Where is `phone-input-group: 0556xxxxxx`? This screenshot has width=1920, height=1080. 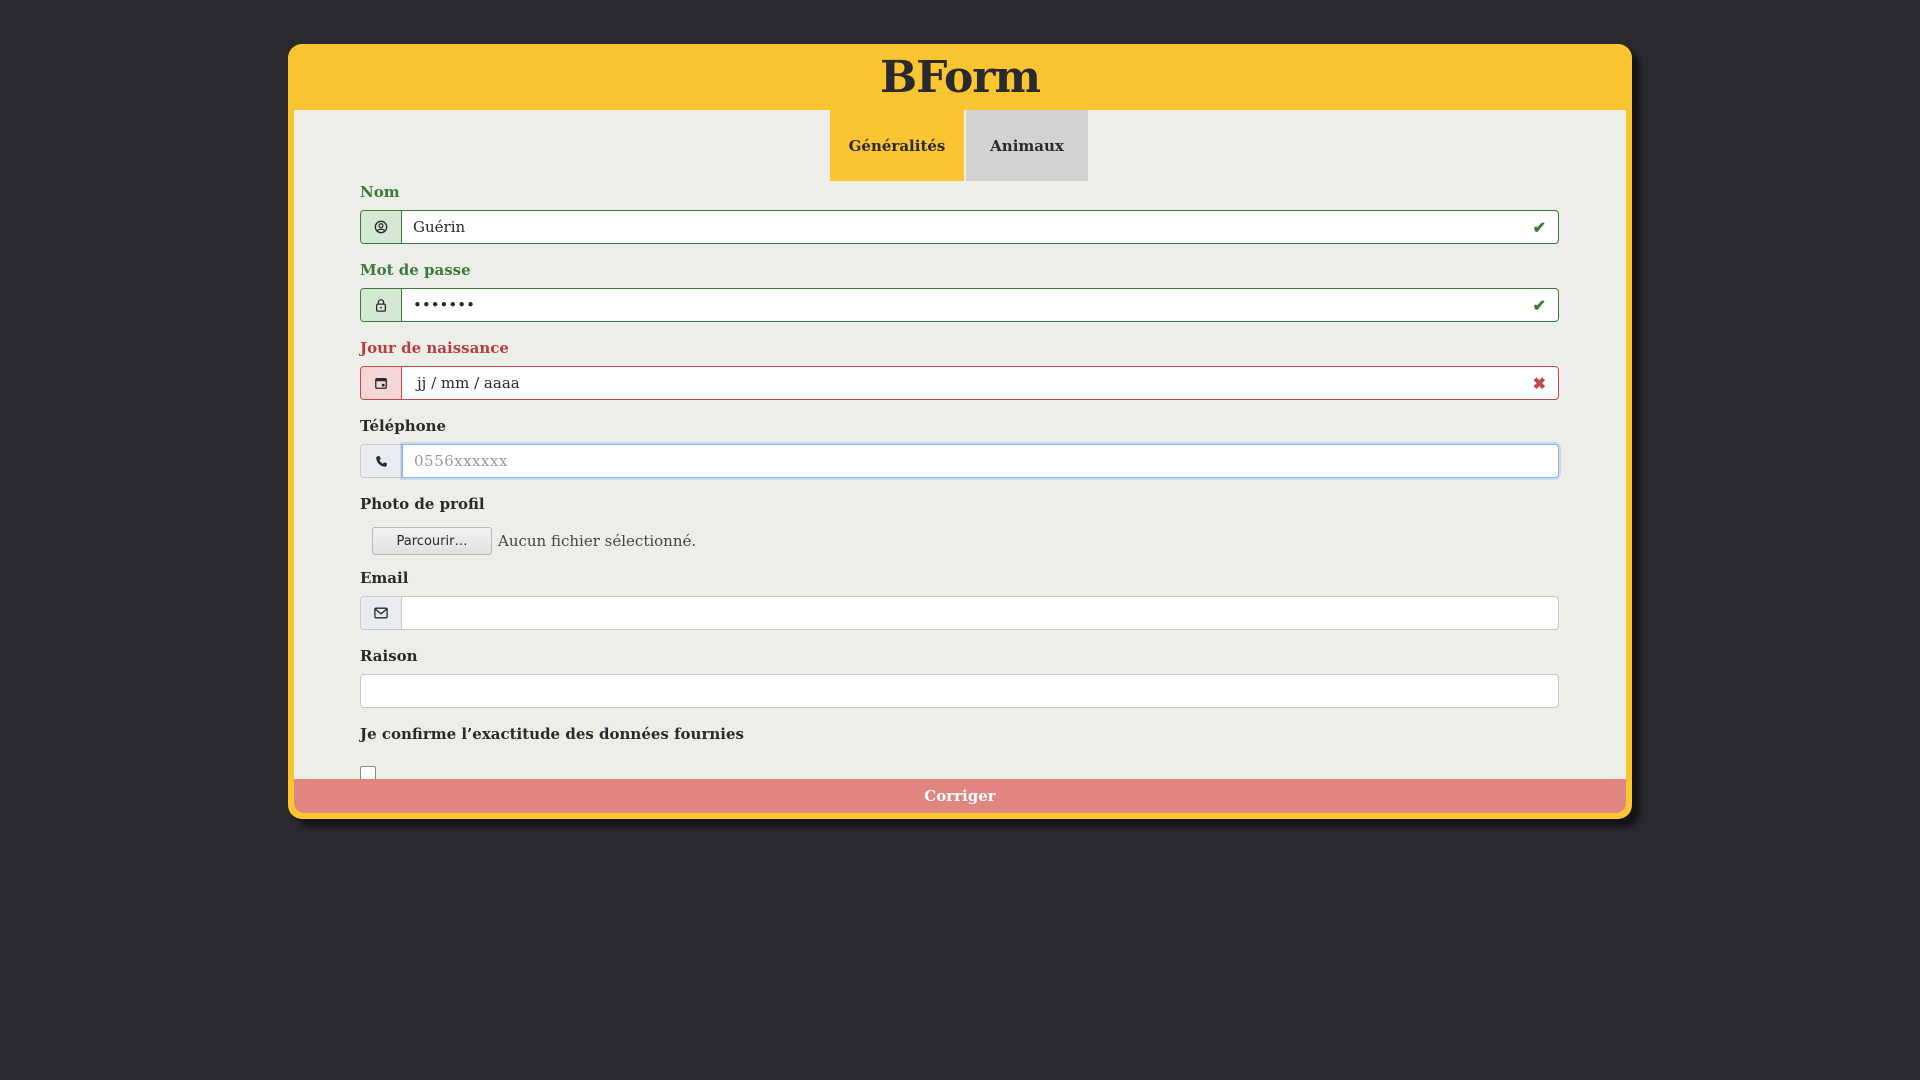 phone-input-group: 0556xxxxxx is located at coordinates (959, 461).